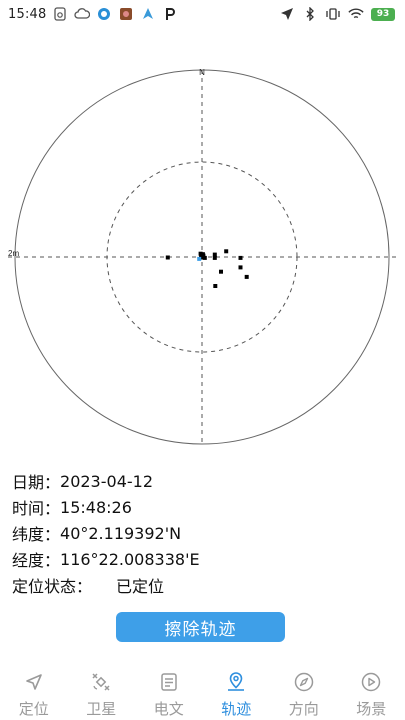 The width and height of the screenshot is (405, 720). I want to click on nav-item-message: 电文, so click(169, 692).